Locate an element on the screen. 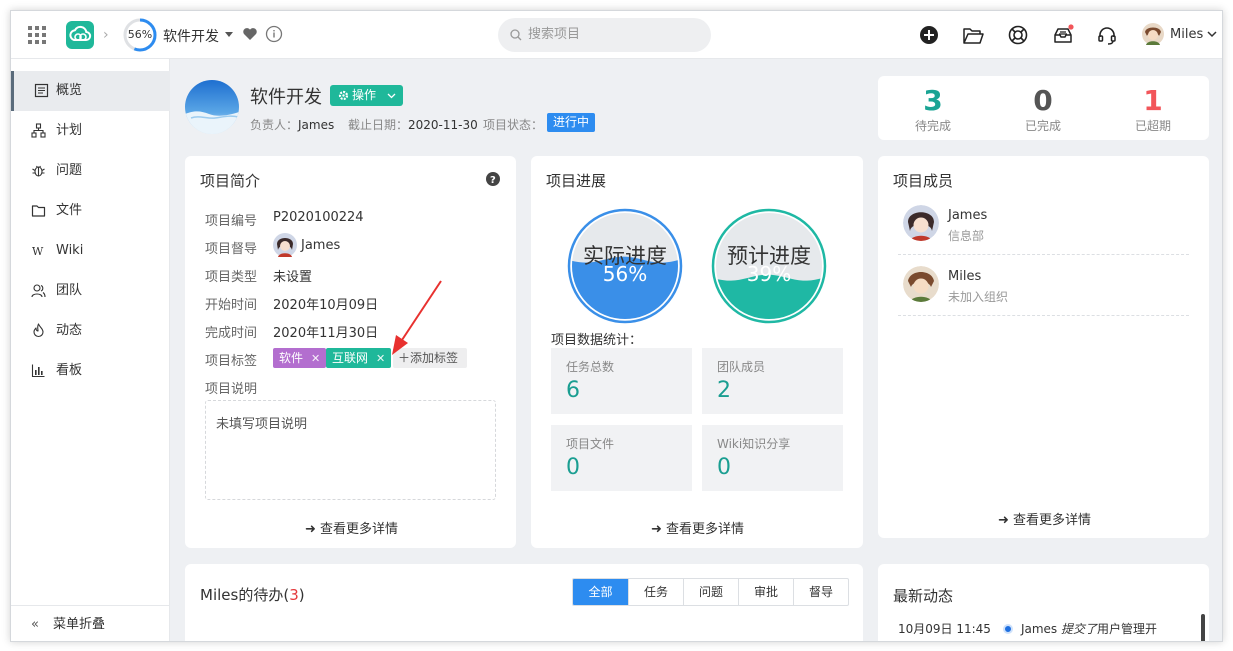 This screenshot has width=1233, height=651. activity-action: 提交了 is located at coordinates (1078, 629).